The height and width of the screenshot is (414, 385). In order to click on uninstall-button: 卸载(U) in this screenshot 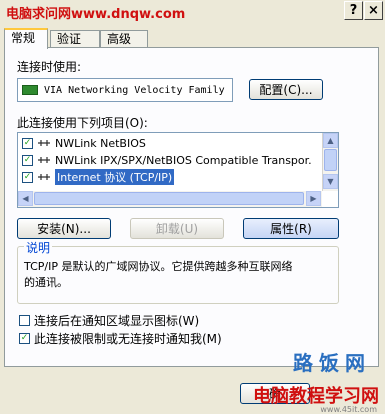, I will do `click(177, 228)`.